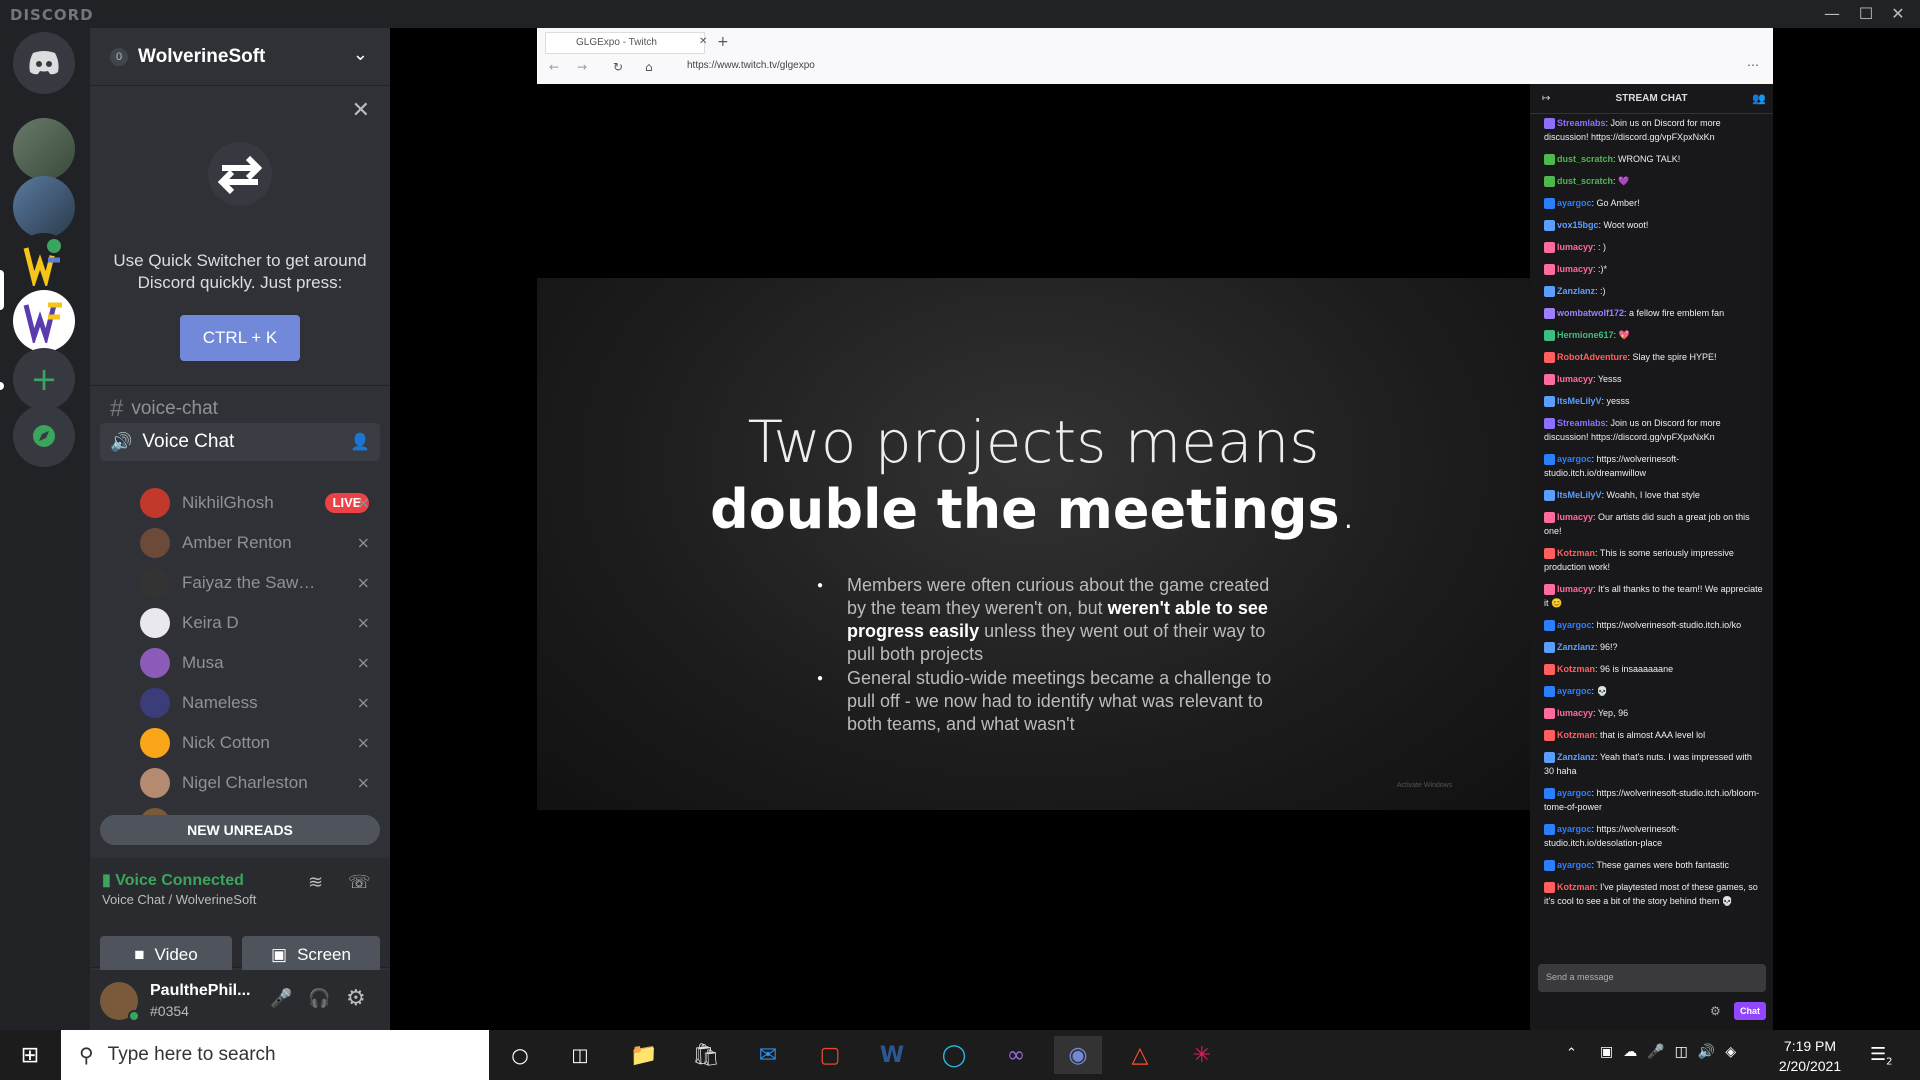 This screenshot has width=1920, height=1080. I want to click on edge-icon: ◯, so click(954, 1055).